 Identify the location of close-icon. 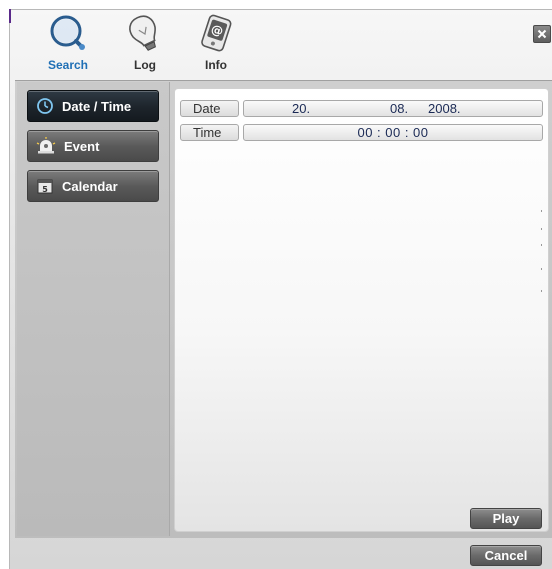
(542, 34).